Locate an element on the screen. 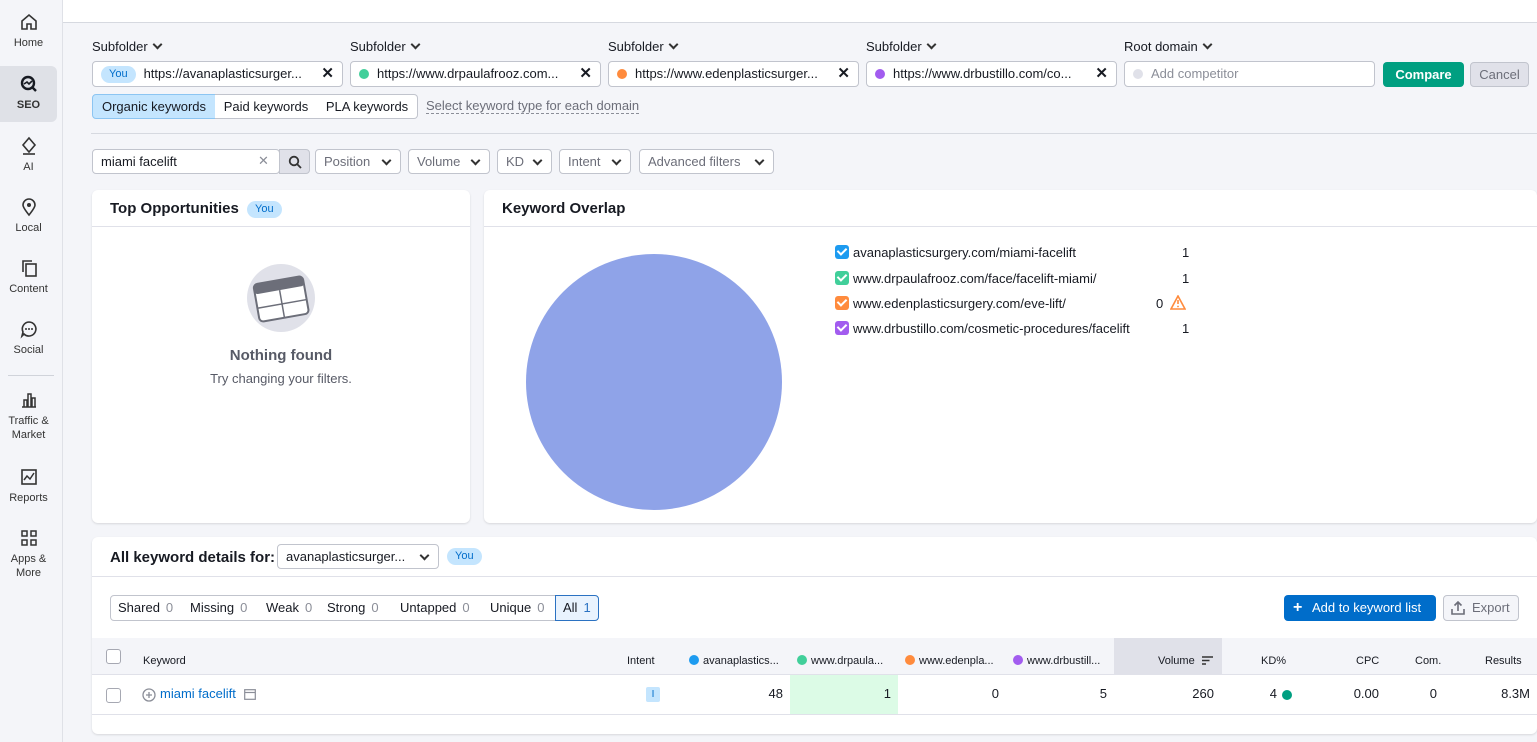 Image resolution: width=1537 pixels, height=742 pixels. tab-paid-keywords: Paid keywords is located at coordinates (266, 106).